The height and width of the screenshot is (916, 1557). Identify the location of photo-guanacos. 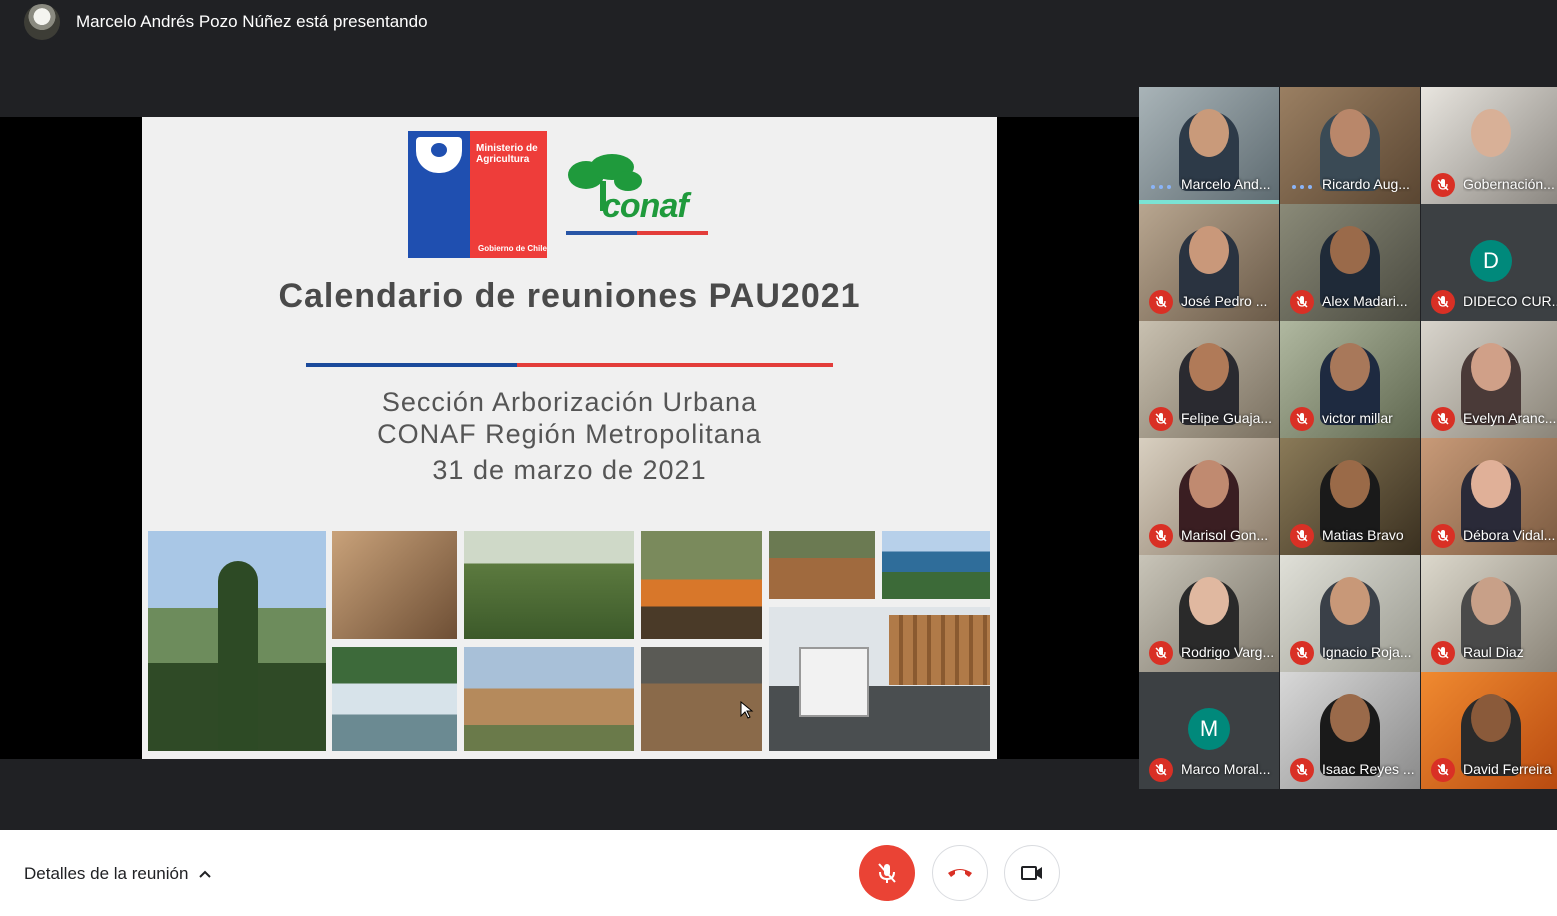
(549, 699).